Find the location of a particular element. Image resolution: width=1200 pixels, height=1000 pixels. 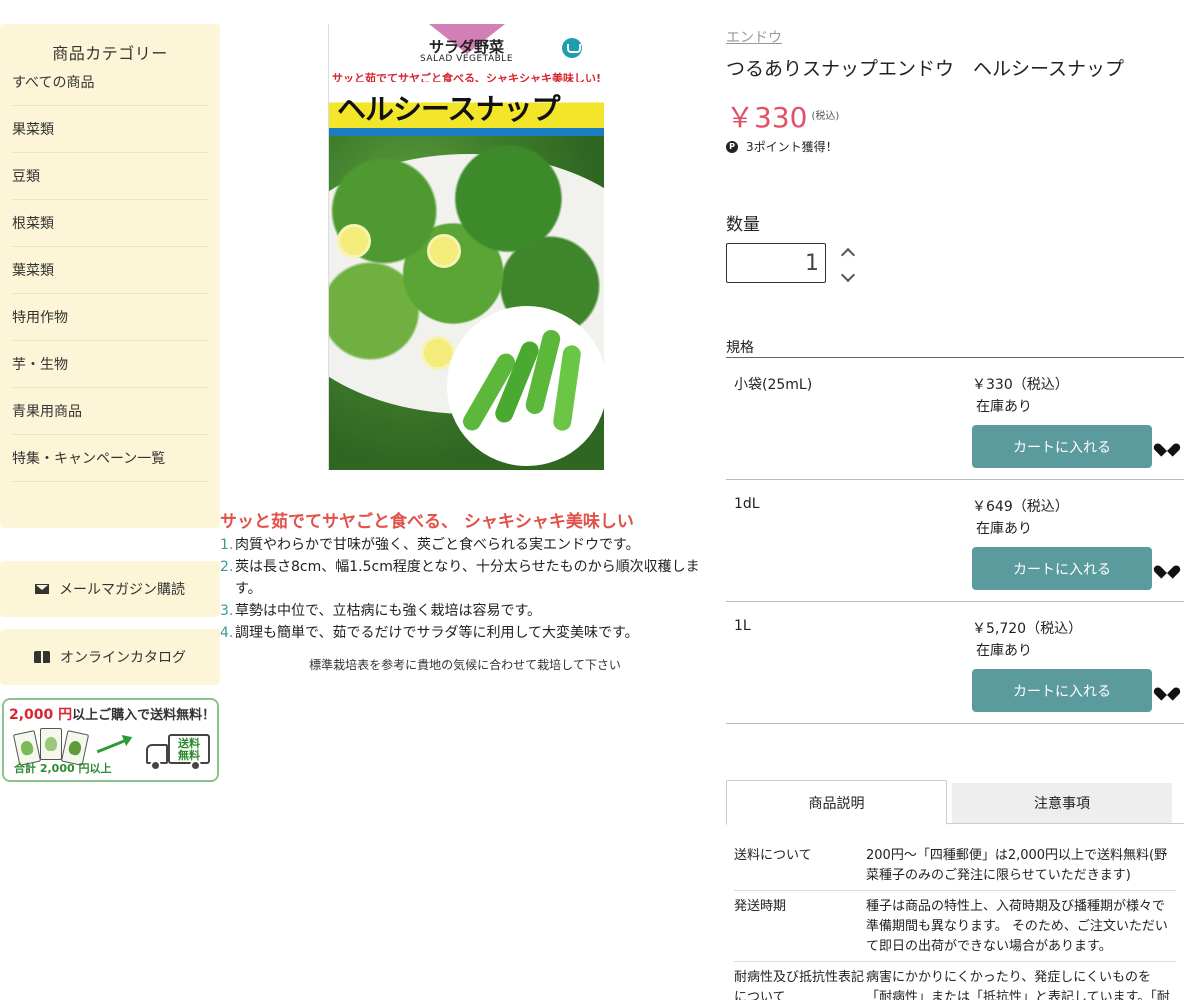

category-item-special-crops: 特用作物 is located at coordinates (110, 317).